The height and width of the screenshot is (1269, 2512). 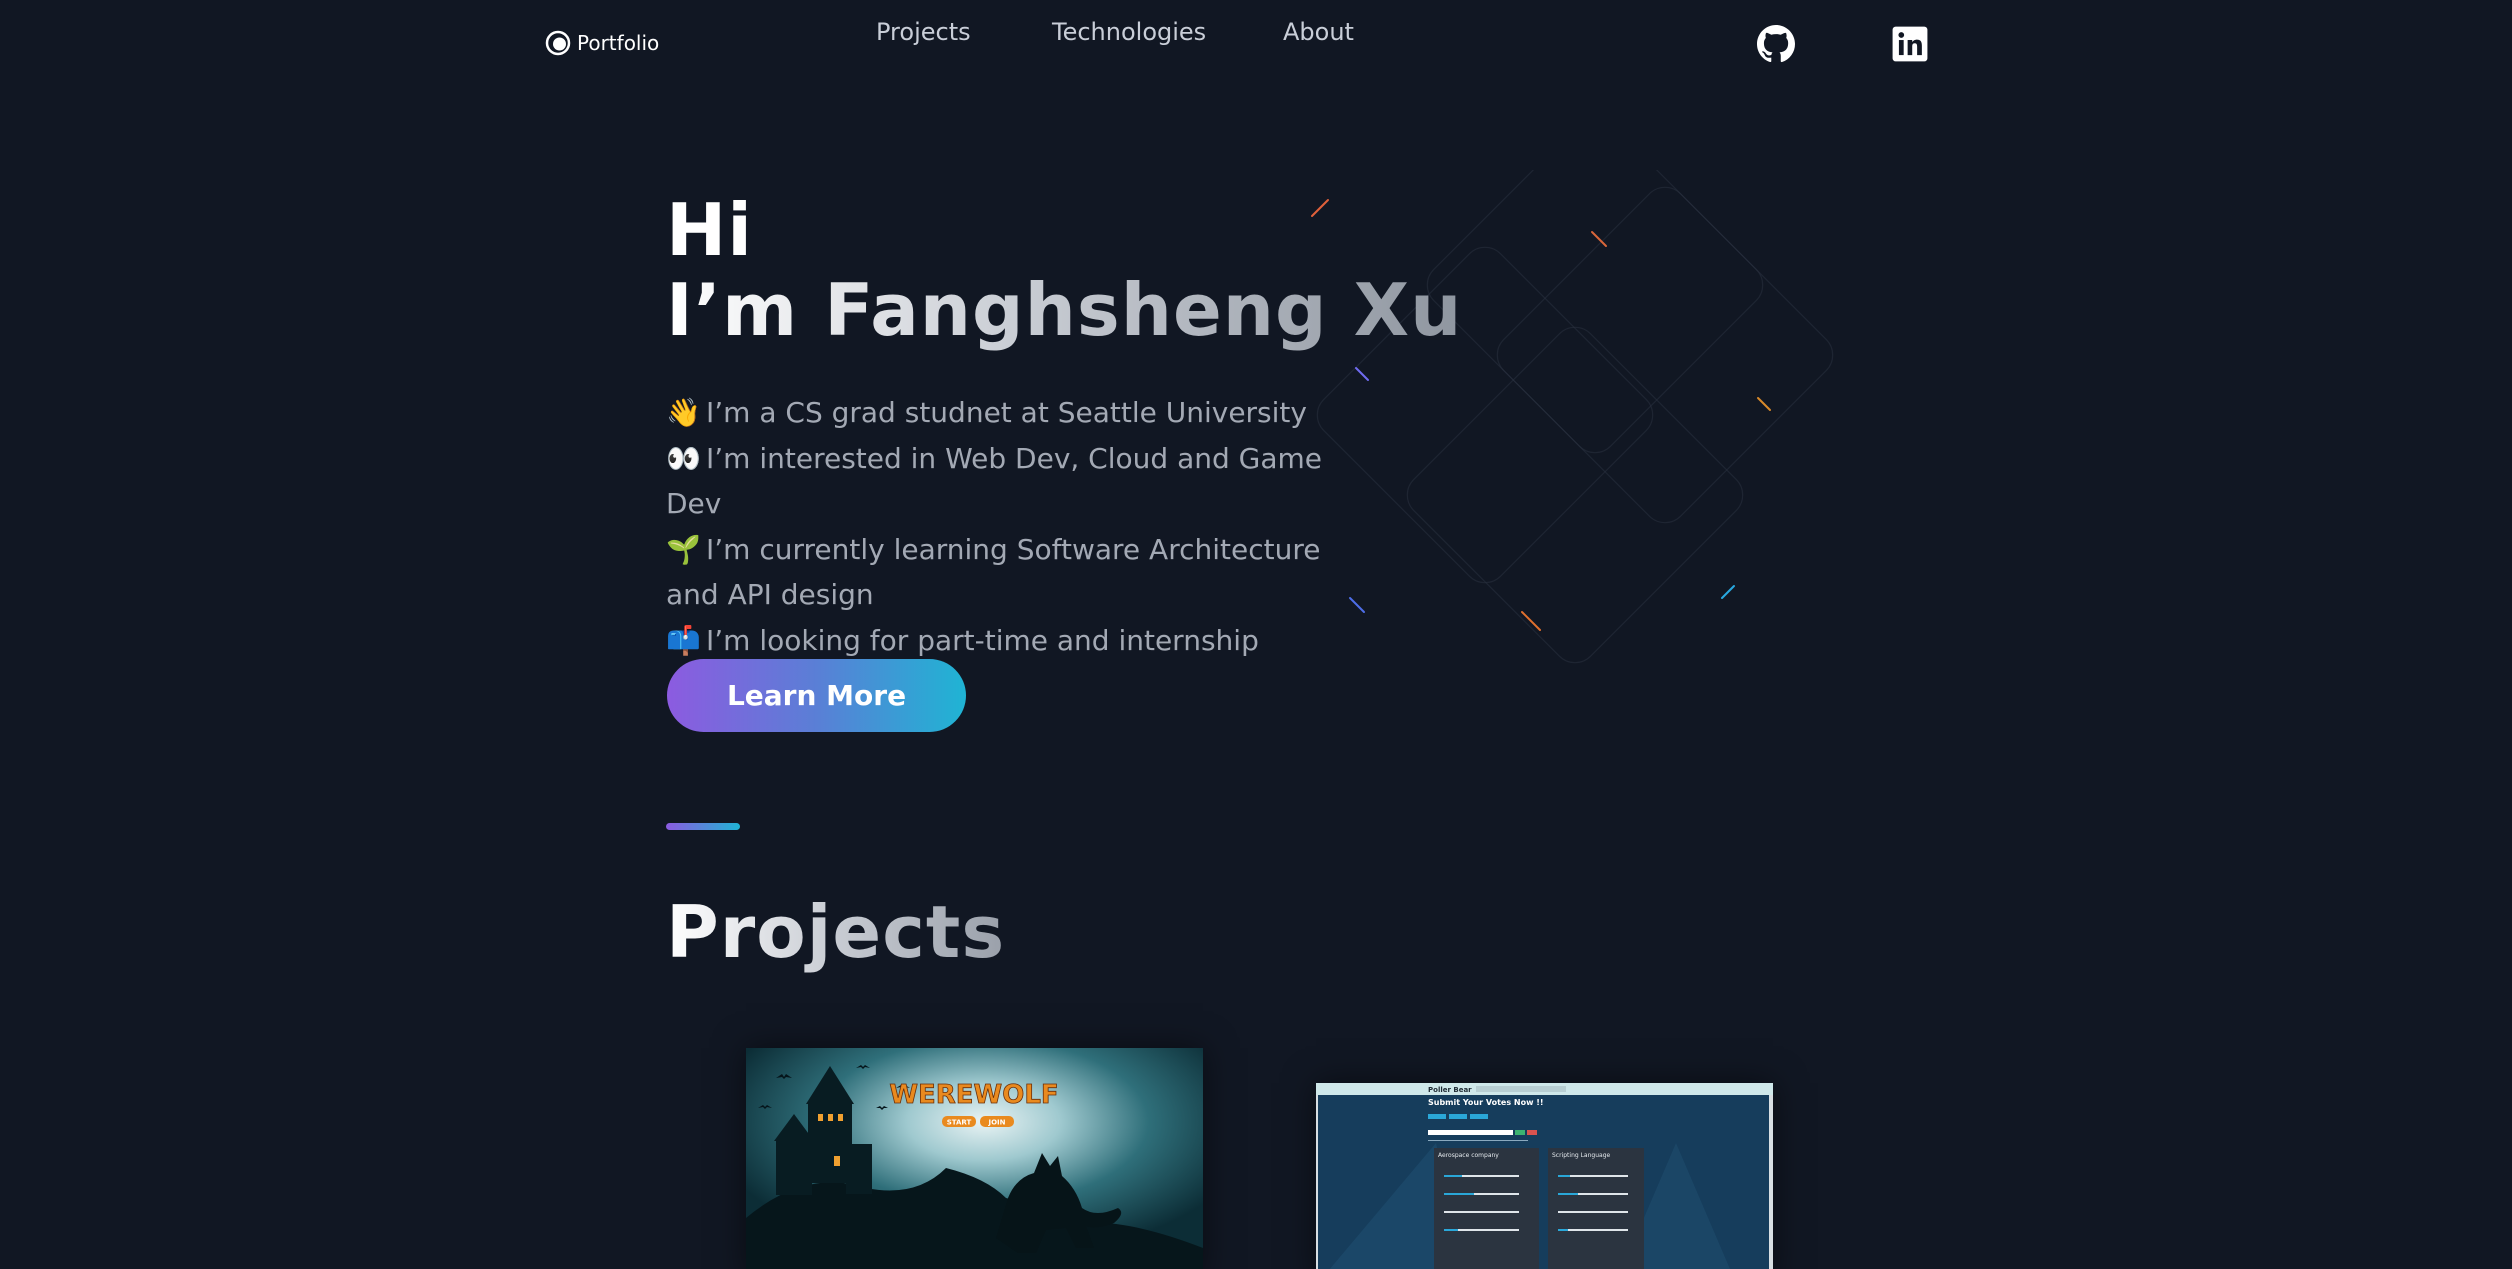 I want to click on werewolf-start-label: START, so click(x=959, y=1123).